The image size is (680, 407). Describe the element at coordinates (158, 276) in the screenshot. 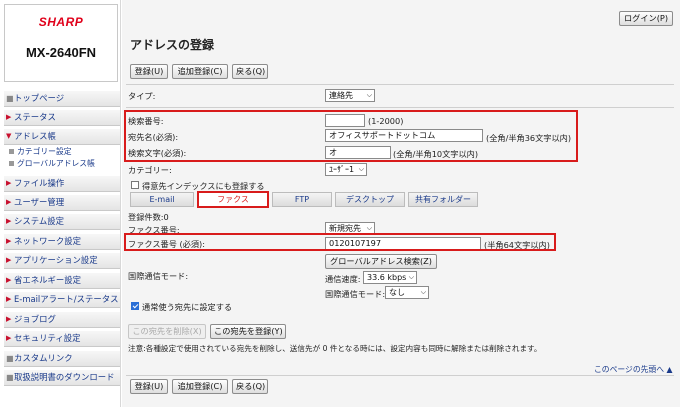

I see `intl-mode-label: 国際通信モード:` at that location.